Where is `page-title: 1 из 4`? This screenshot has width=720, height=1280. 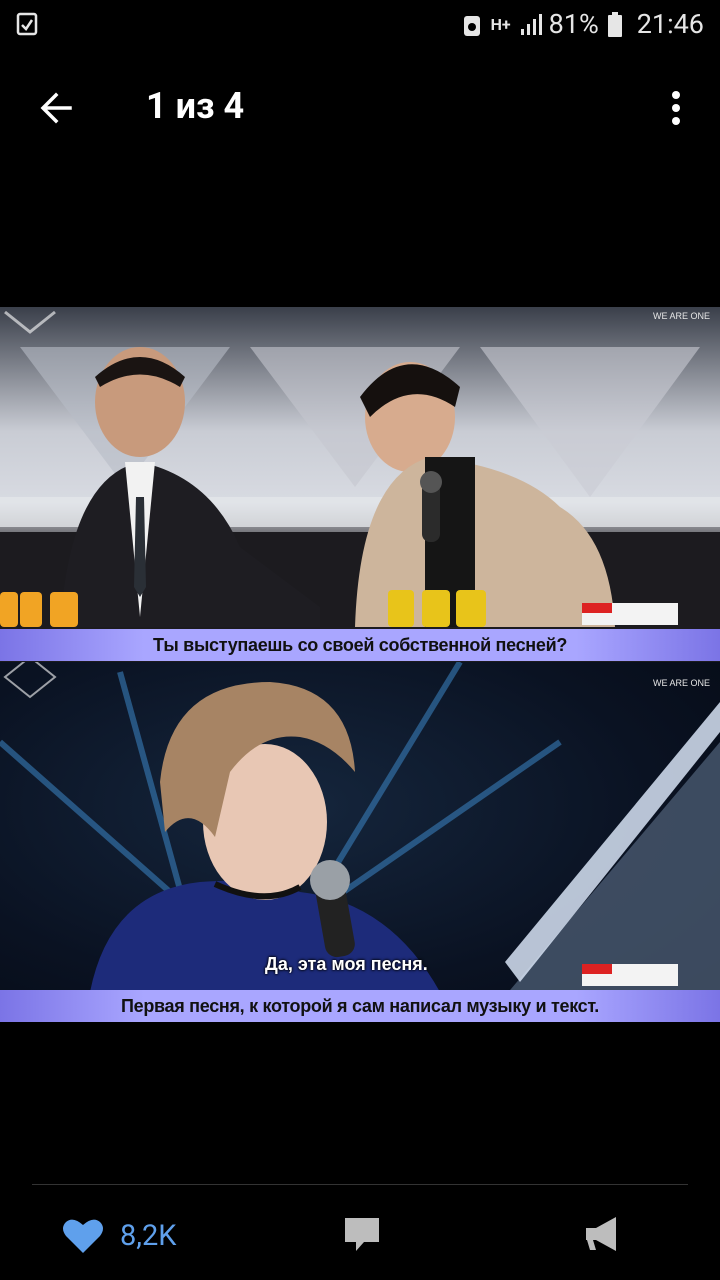 page-title: 1 из 4 is located at coordinates (195, 106).